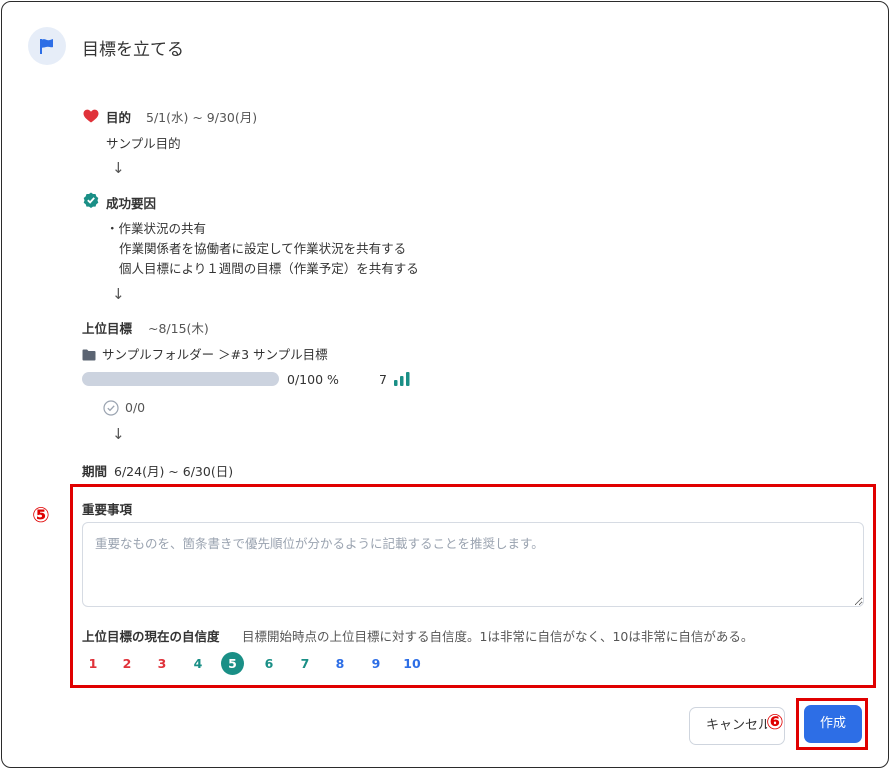 The width and height of the screenshot is (892, 771). Describe the element at coordinates (156, 228) in the screenshot. I see `success-line: ・作業状況の共有` at that location.